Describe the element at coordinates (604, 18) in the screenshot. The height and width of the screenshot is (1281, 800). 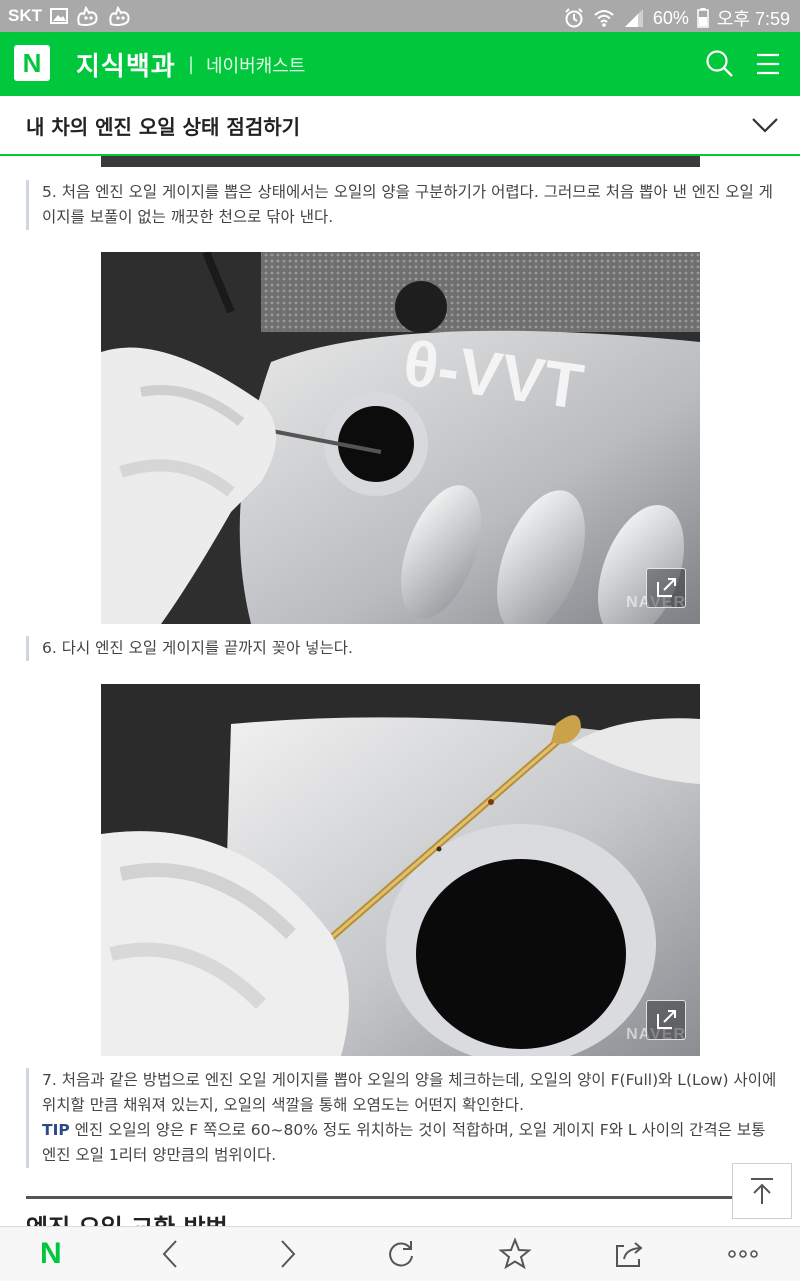
I see `wifi-icon` at that location.